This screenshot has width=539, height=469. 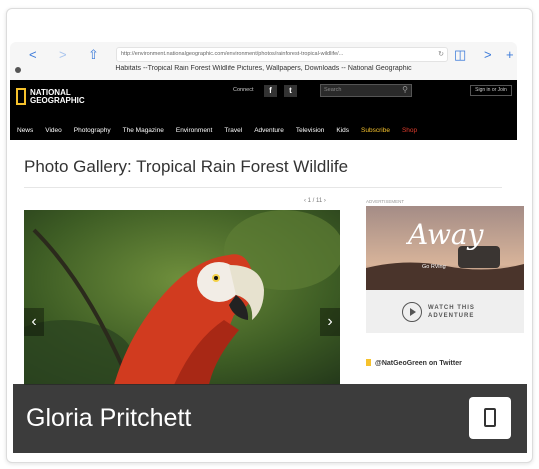 What do you see at coordinates (375, 130) in the screenshot?
I see `nav-item-subscribe: Subscribe` at bounding box center [375, 130].